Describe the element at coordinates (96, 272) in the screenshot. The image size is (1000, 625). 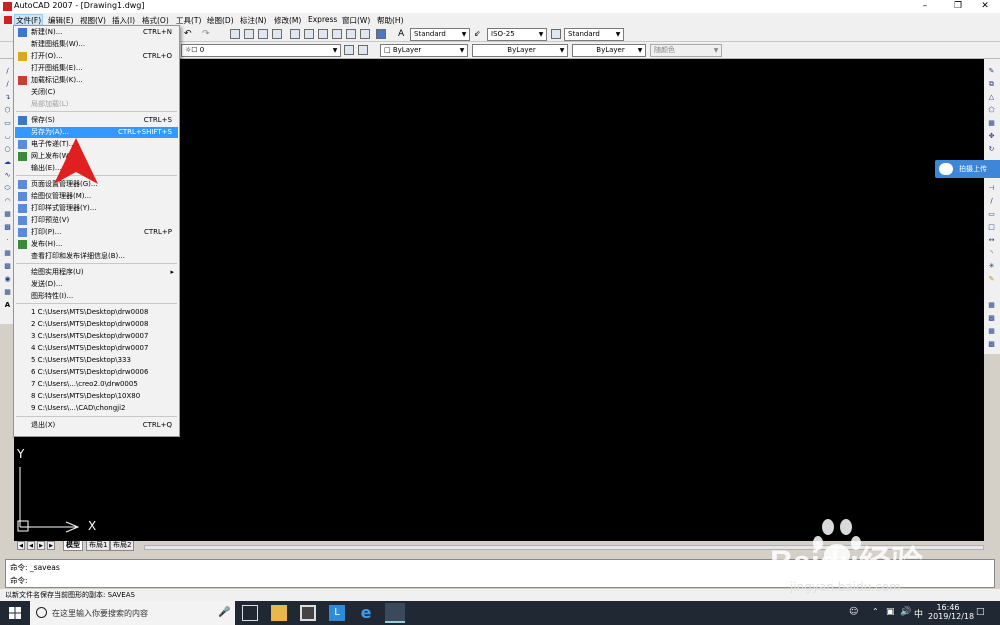
I see `file-menu-item: 绘图实用程序(U) ▸` at that location.